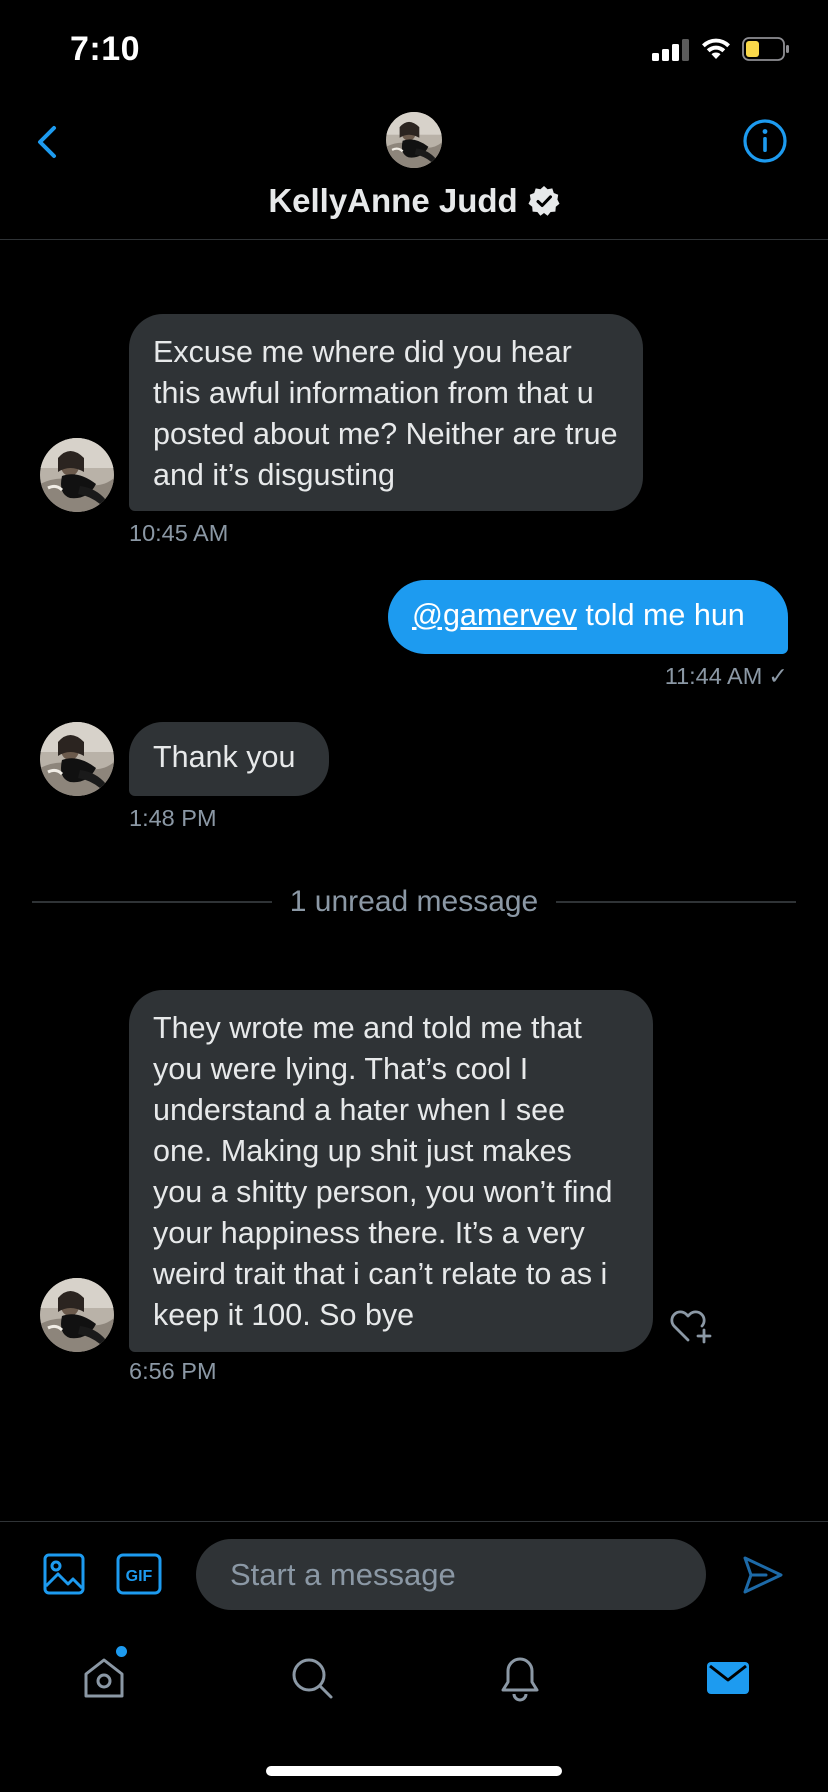 This screenshot has width=828, height=1792. What do you see at coordinates (660, 615) in the screenshot?
I see `message-text: told me hun` at bounding box center [660, 615].